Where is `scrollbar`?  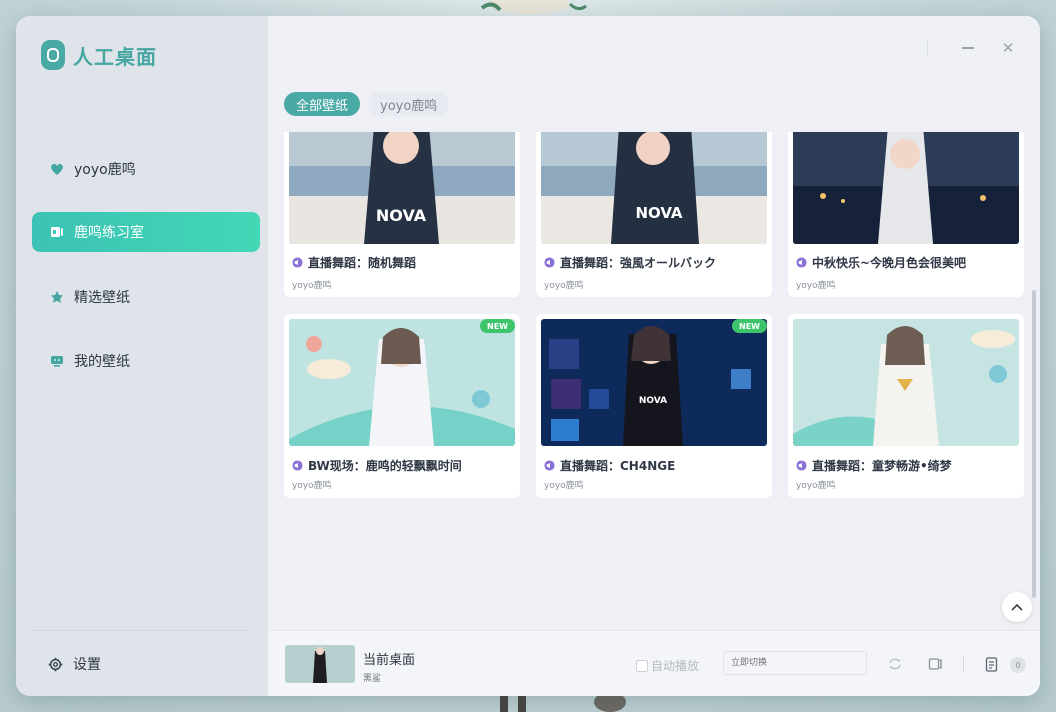 scrollbar is located at coordinates (1034, 444).